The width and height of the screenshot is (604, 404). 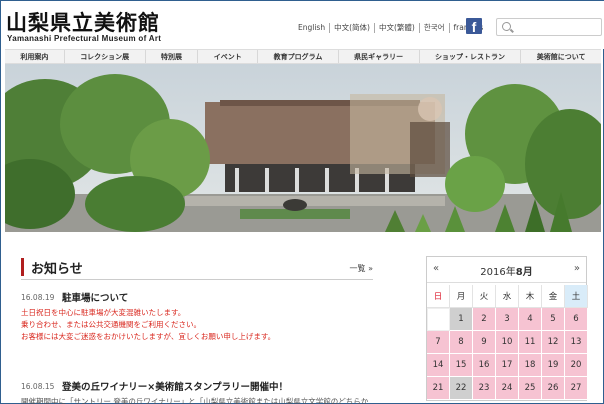 I want to click on news-body-line: お客様には大変ご迷惑をおかけいたしますが、宜しくお願い申し上げます。, so click(x=148, y=336).